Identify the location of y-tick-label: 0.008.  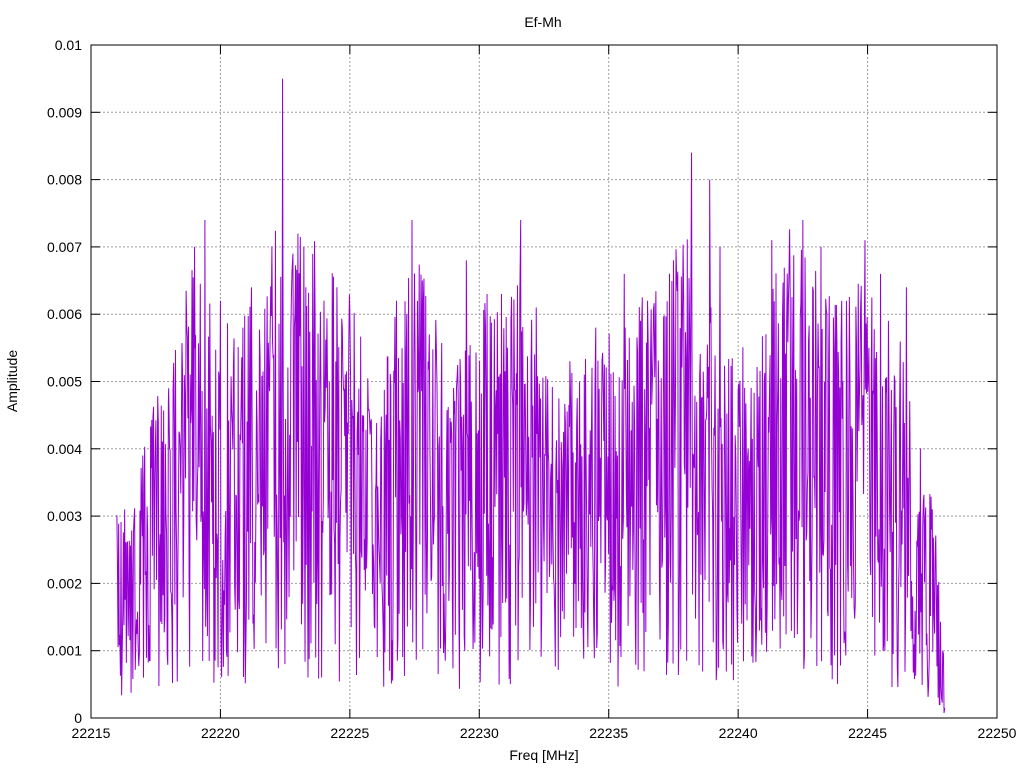
(64, 180).